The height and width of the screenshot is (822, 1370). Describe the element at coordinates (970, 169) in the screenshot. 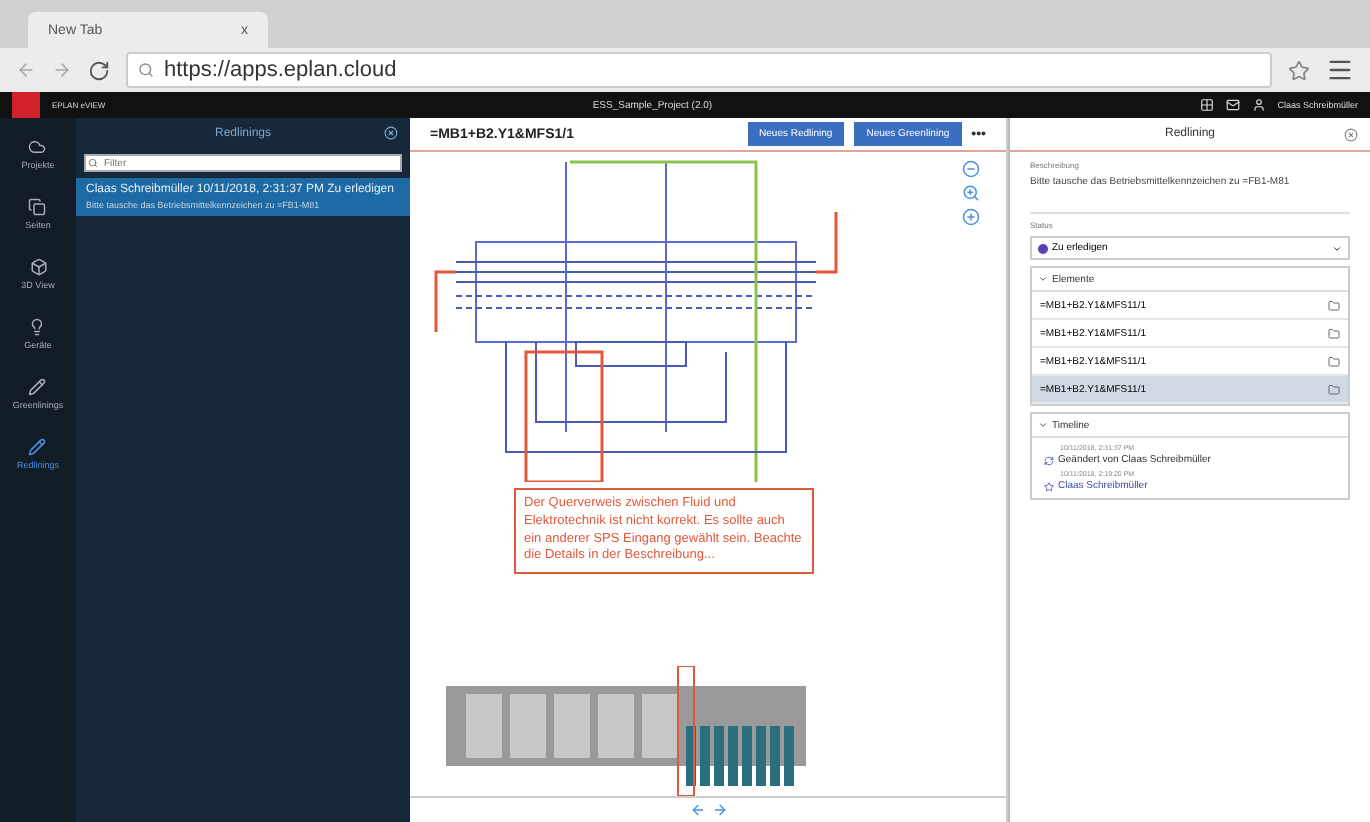

I see `zoom-out-icon` at that location.